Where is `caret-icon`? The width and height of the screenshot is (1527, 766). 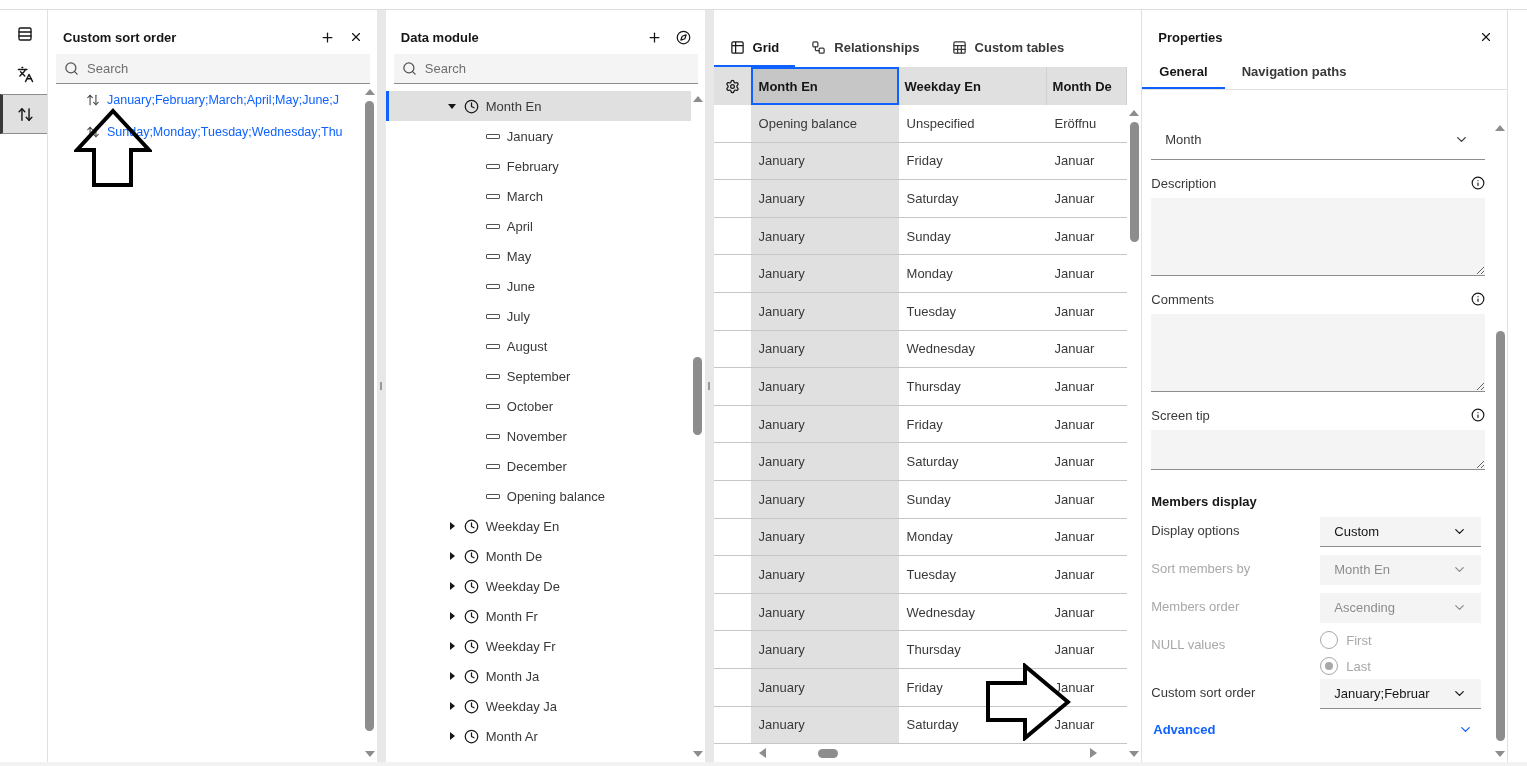 caret-icon is located at coordinates (451, 106).